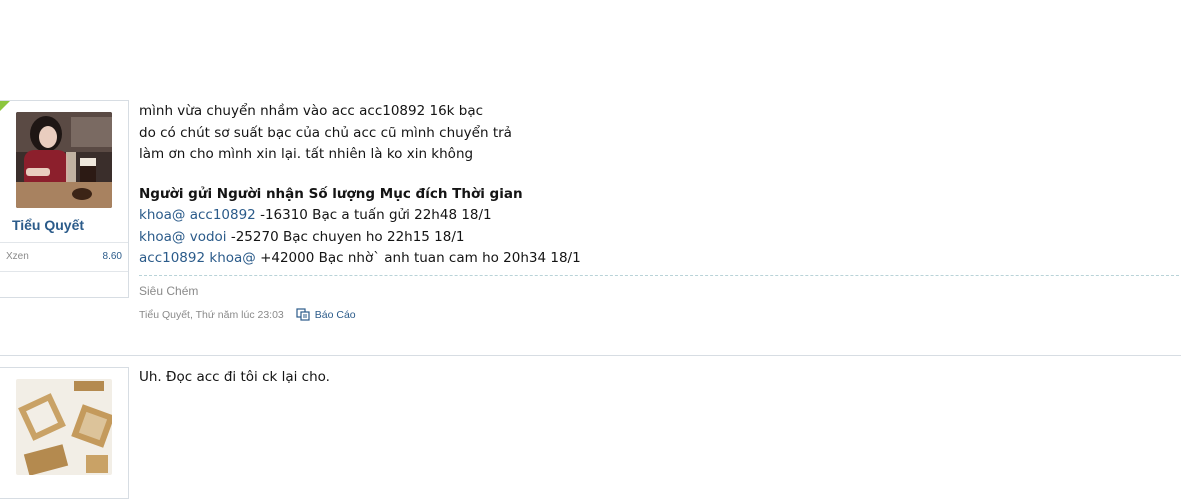  Describe the element at coordinates (112, 256) in the screenshot. I see `stat-value: 8.60` at that location.